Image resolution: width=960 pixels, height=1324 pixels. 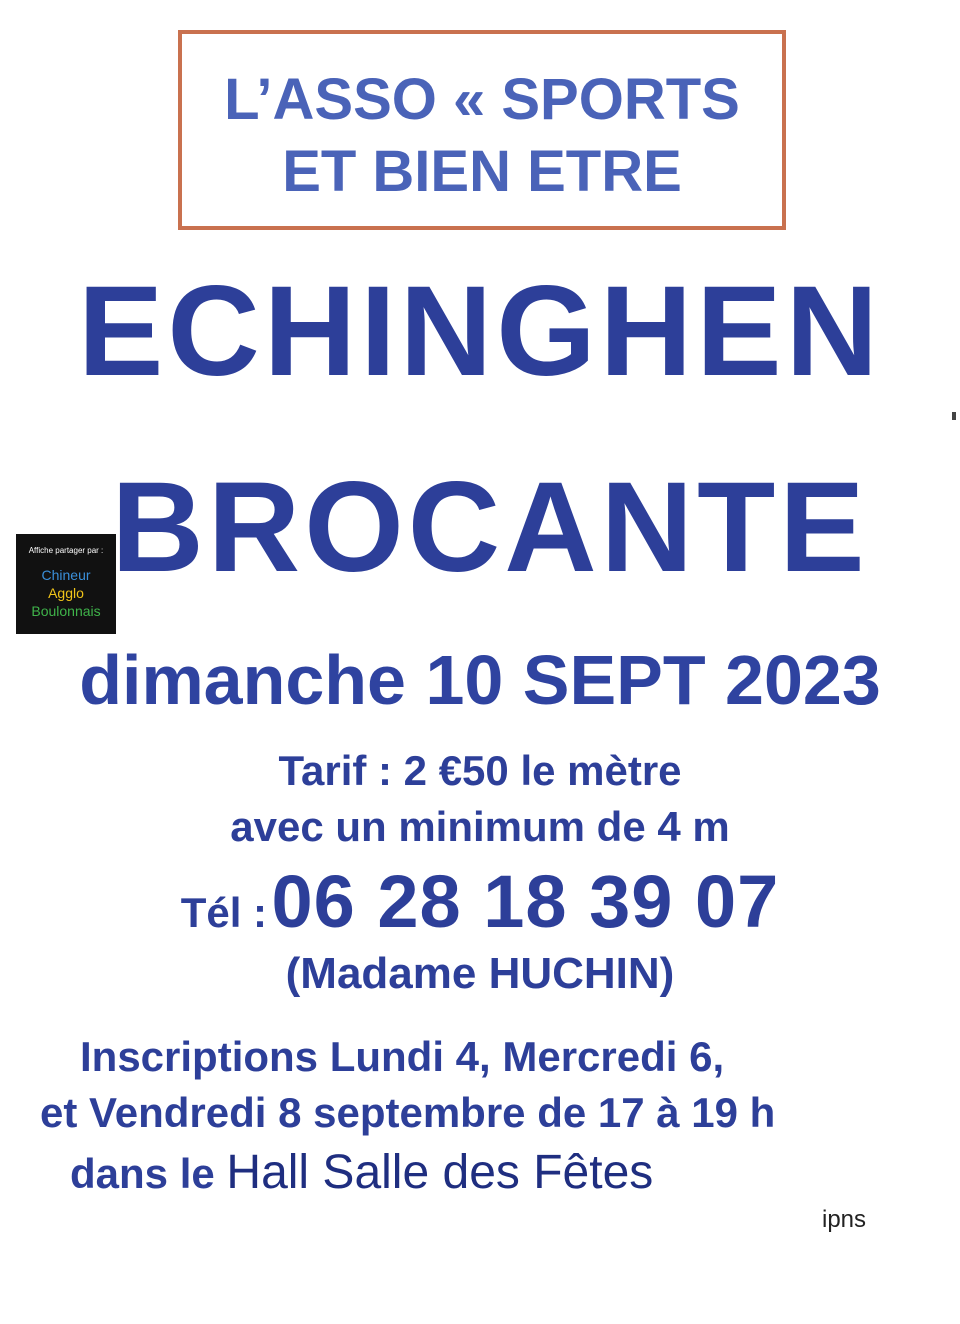 I want to click on registration-location: Hall Salle des Fêtes, so click(x=440, y=1172).